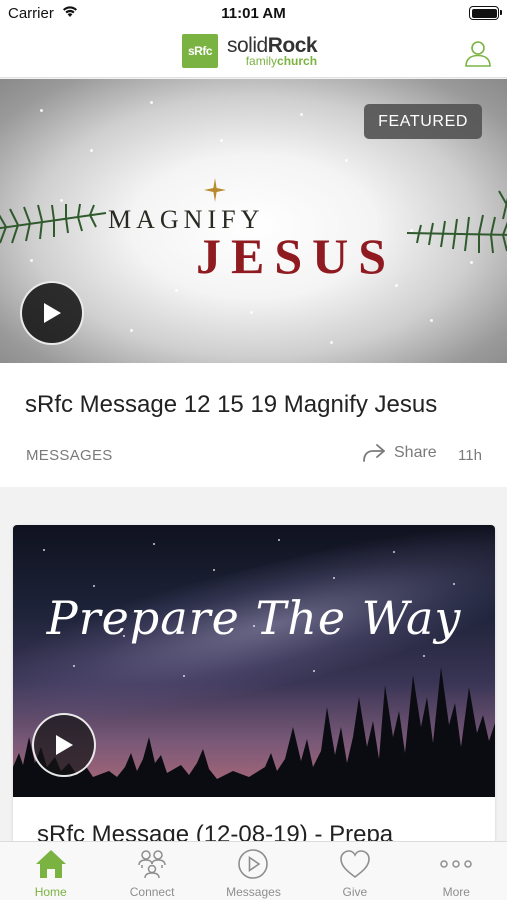 The width and height of the screenshot is (507, 900). I want to click on play-circle-icon, so click(253, 864).